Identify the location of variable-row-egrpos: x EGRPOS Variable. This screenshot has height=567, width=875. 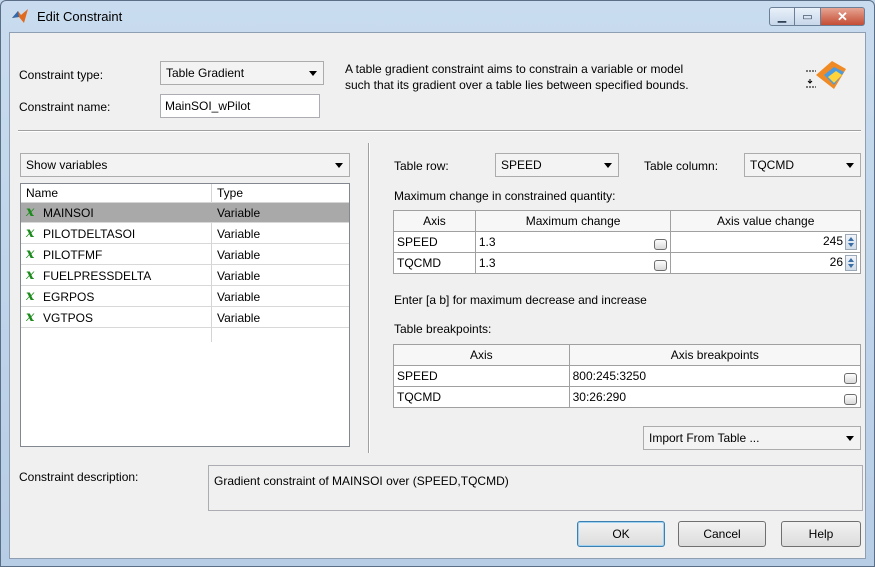
(185, 297).